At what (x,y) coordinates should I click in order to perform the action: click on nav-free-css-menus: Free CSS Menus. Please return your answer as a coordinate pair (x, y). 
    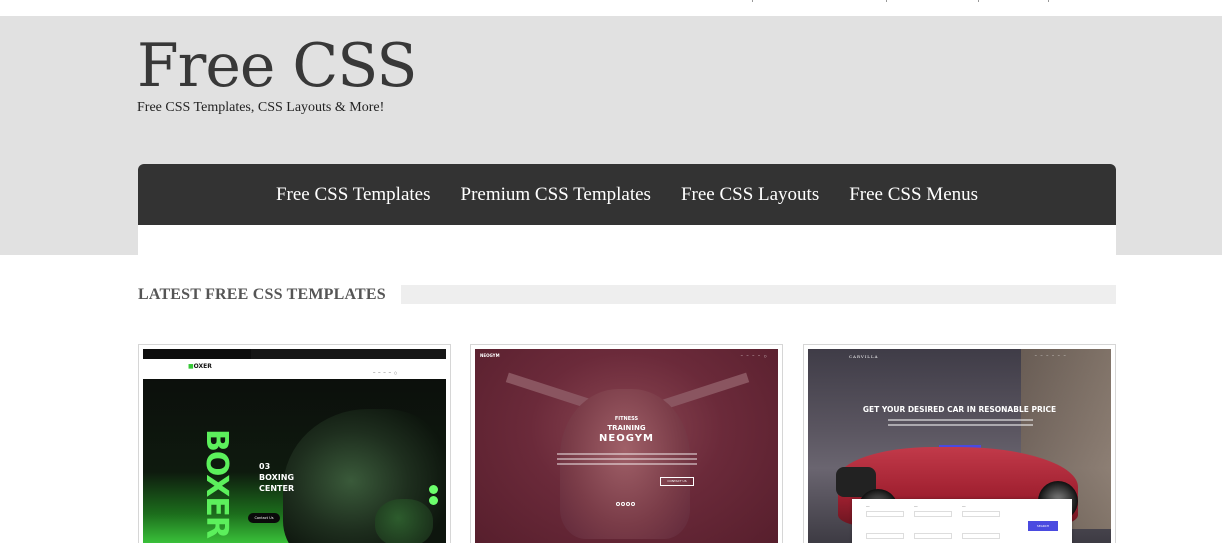
    Looking at the image, I should click on (913, 195).